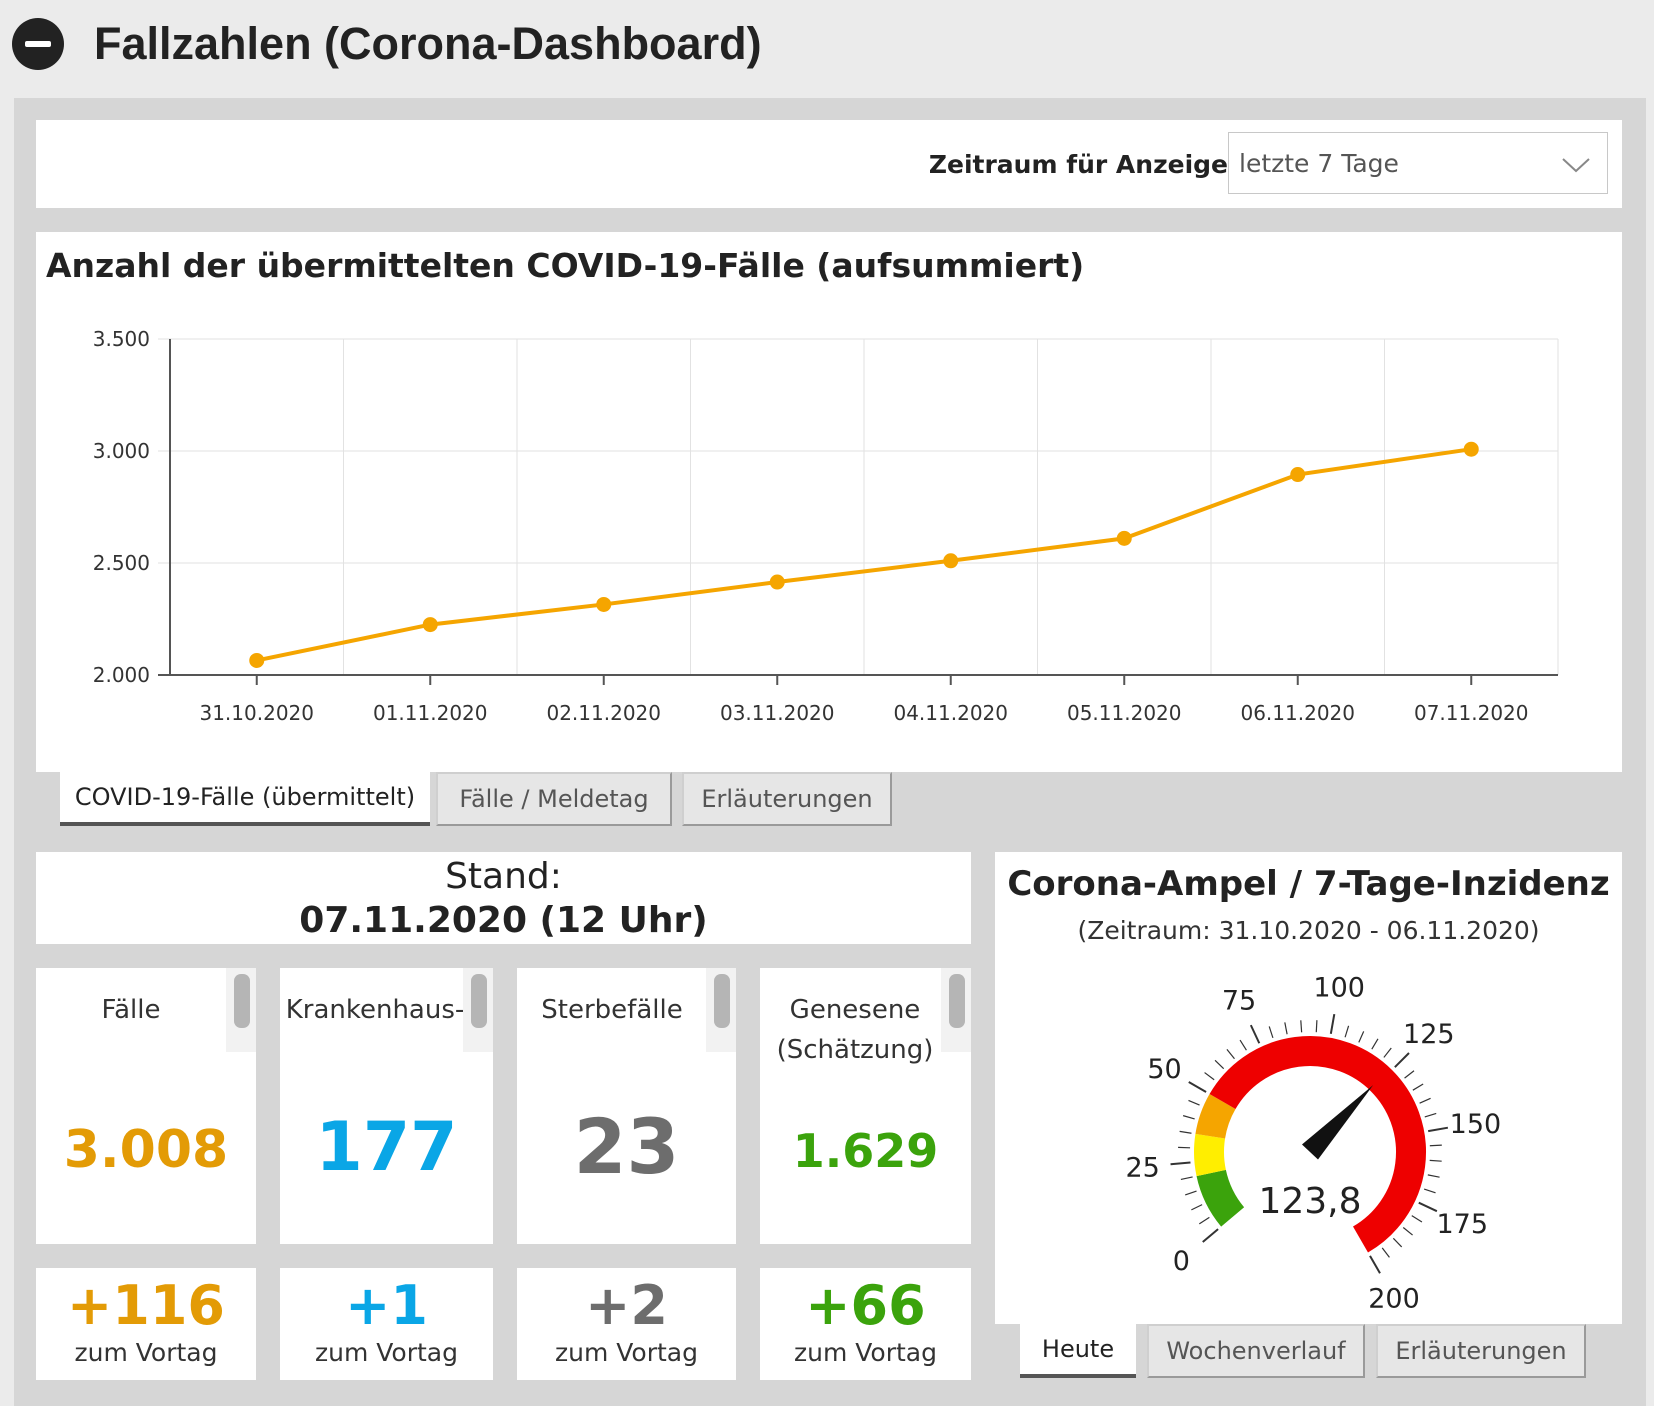 Image resolution: width=1654 pixels, height=1406 pixels. What do you see at coordinates (1394, 1298) in the screenshot?
I see `gauge-scale-label: 200` at bounding box center [1394, 1298].